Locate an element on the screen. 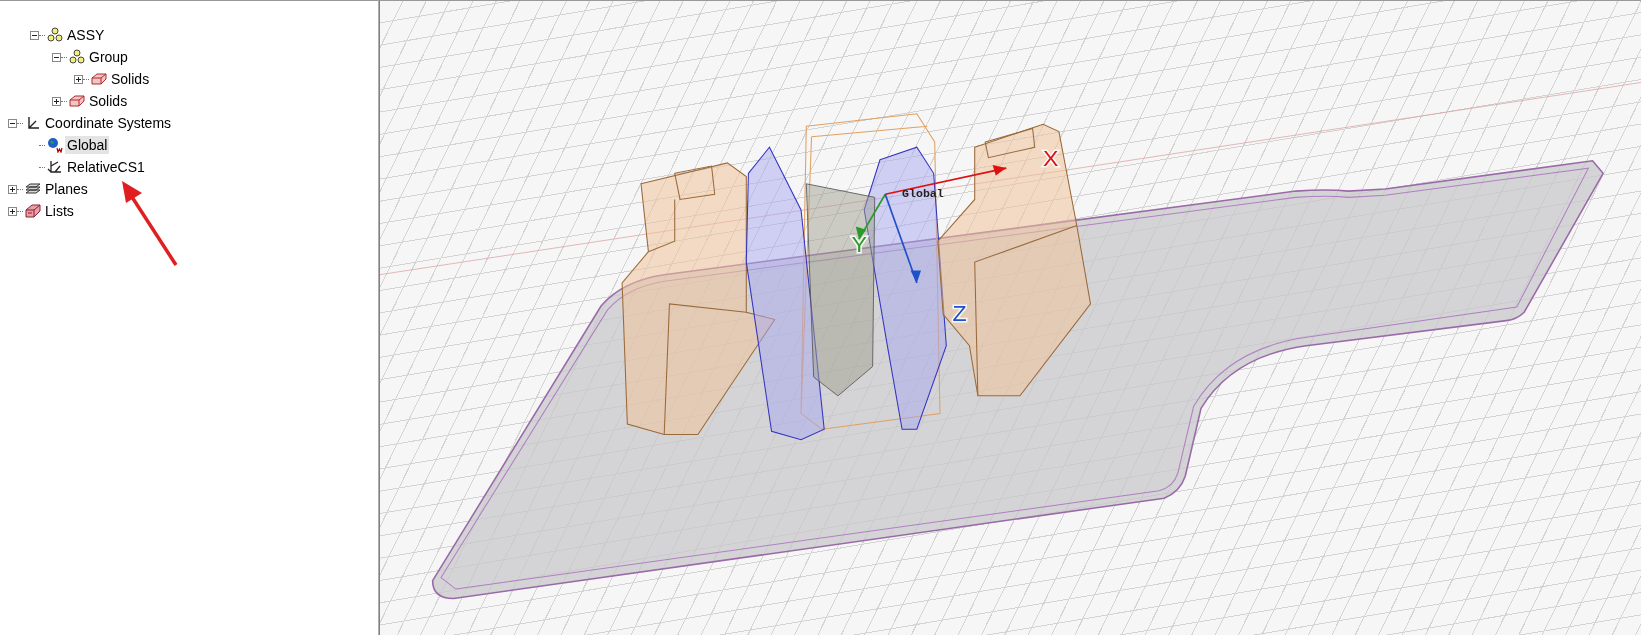 Image resolution: width=1641 pixels, height=635 pixels. planes-icon is located at coordinates (33, 189).